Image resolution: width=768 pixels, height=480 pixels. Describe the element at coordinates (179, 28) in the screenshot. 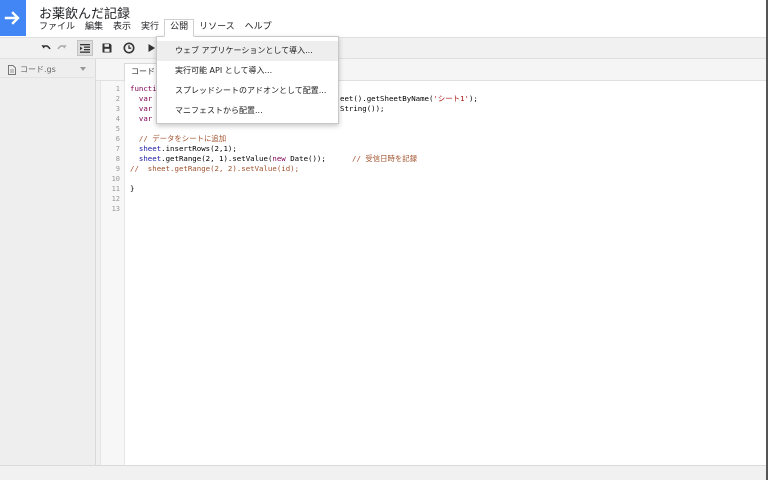

I see `menu-publish: 公開` at that location.